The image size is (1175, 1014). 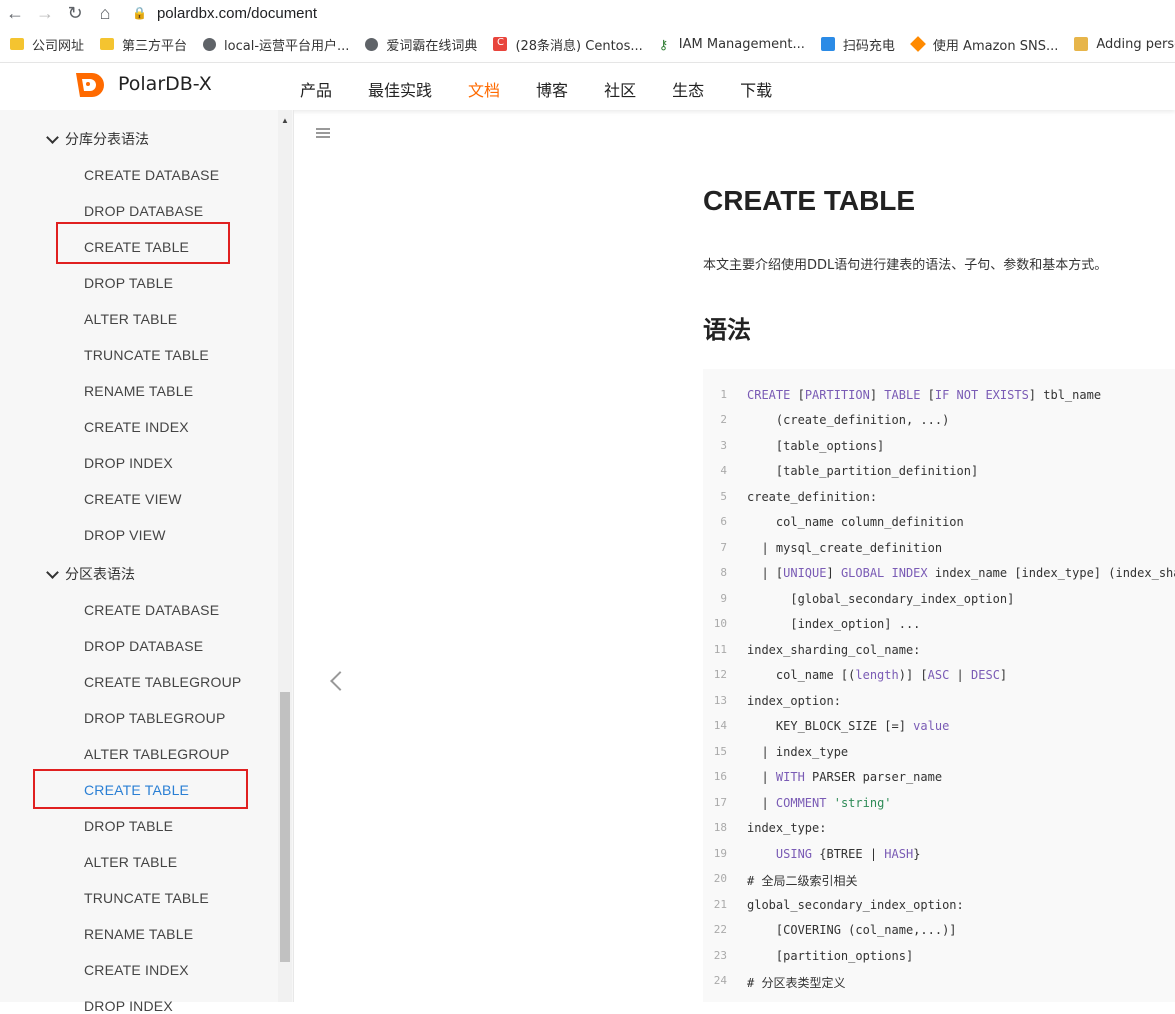 What do you see at coordinates (727, 330) in the screenshot?
I see `syntax-heading: 语法` at bounding box center [727, 330].